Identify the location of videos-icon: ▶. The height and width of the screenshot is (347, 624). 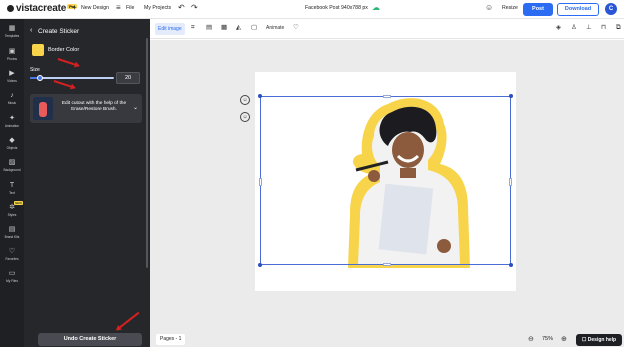
(12, 73).